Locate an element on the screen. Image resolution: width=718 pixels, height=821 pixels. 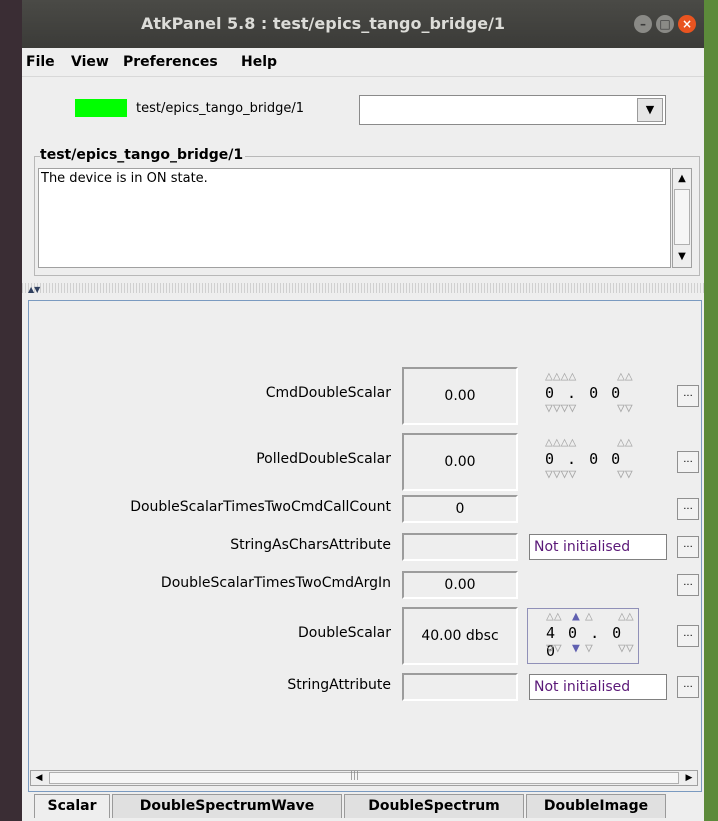
menu-preferences: Preferences is located at coordinates (170, 62).